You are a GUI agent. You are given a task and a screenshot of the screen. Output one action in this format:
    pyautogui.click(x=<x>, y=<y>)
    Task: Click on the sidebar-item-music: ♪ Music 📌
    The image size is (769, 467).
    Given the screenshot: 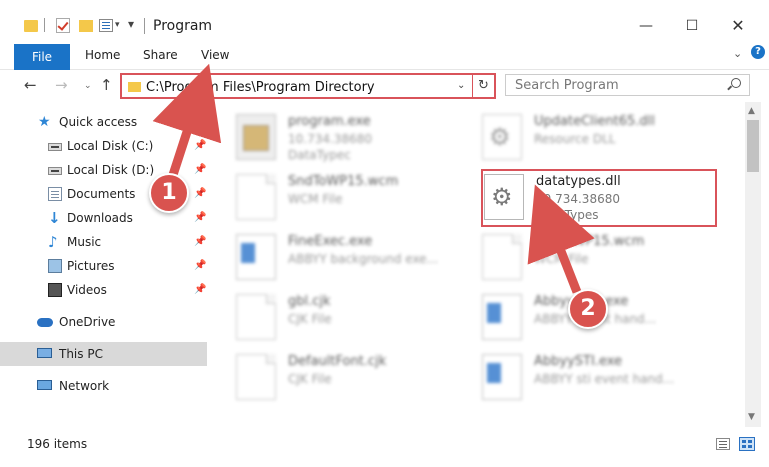 What is the action you would take?
    pyautogui.click(x=103, y=242)
    